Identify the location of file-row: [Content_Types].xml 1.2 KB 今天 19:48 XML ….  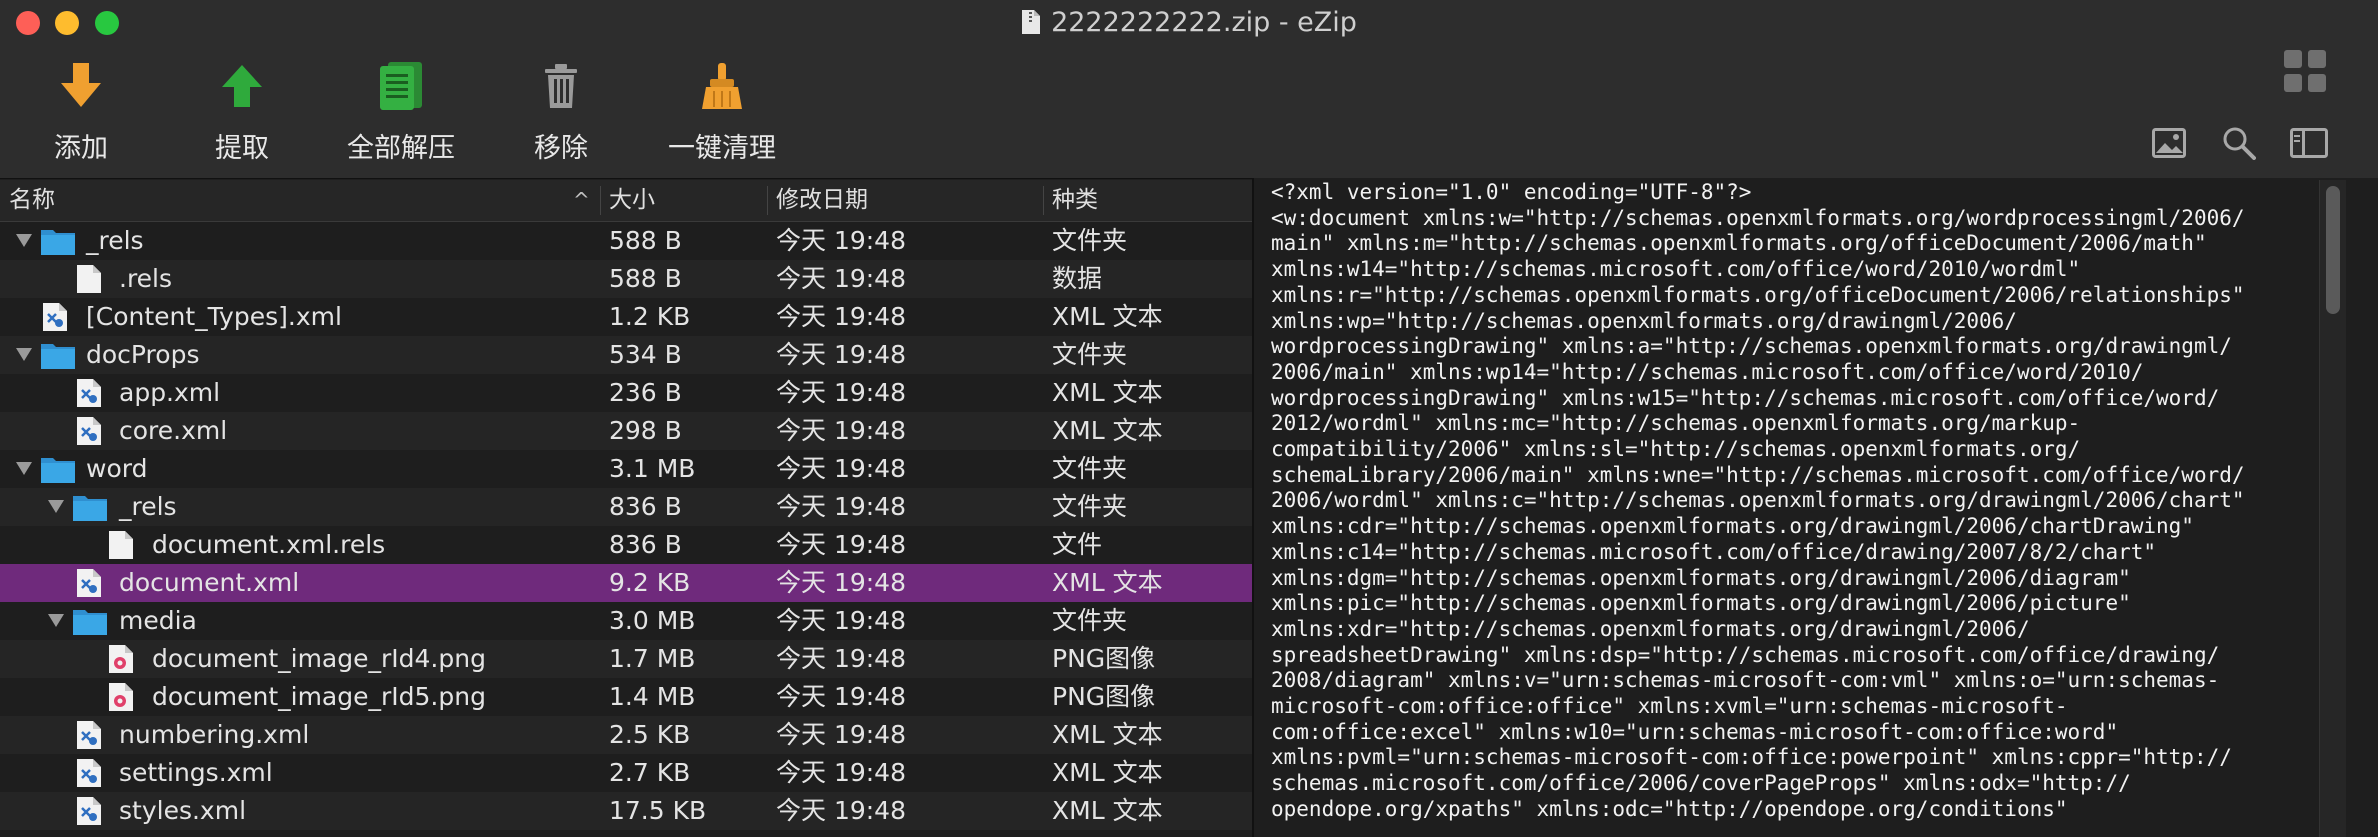
(626, 317).